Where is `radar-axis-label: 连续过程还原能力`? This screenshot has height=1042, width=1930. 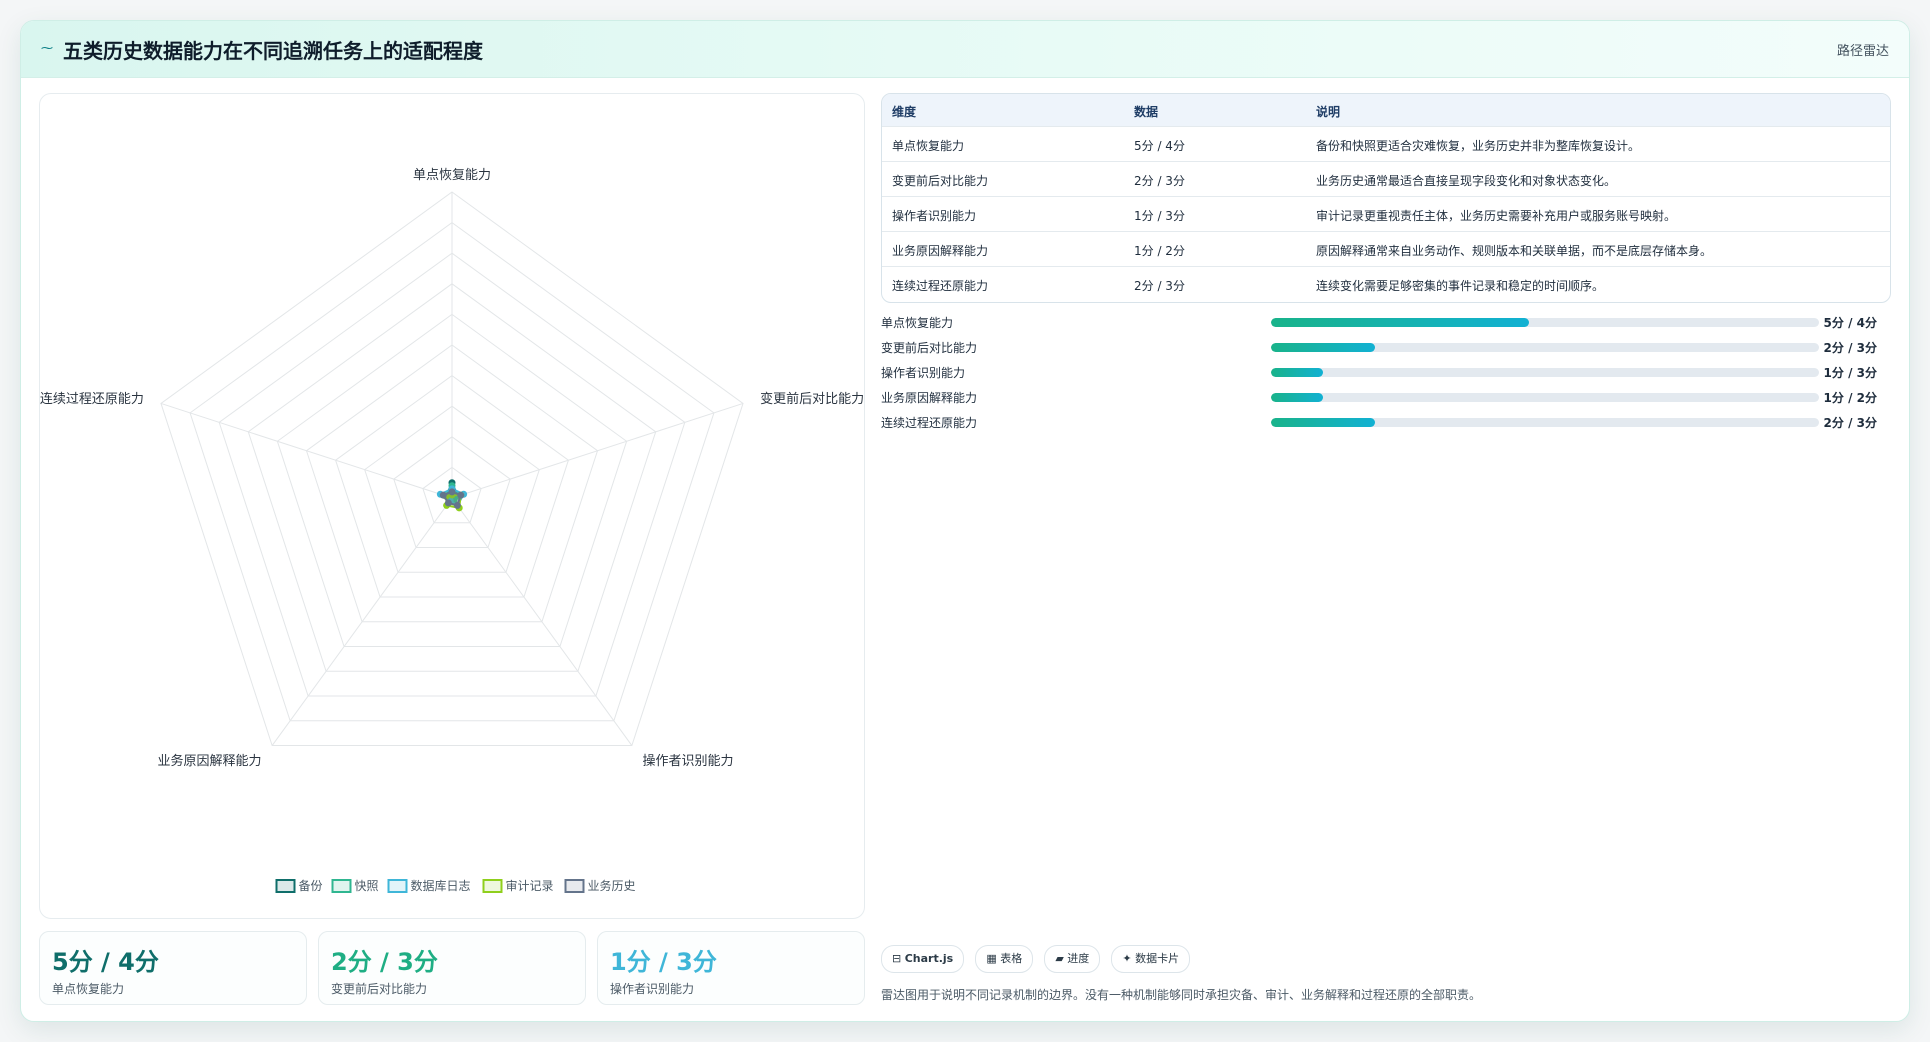 radar-axis-label: 连续过程还原能力 is located at coordinates (92, 399).